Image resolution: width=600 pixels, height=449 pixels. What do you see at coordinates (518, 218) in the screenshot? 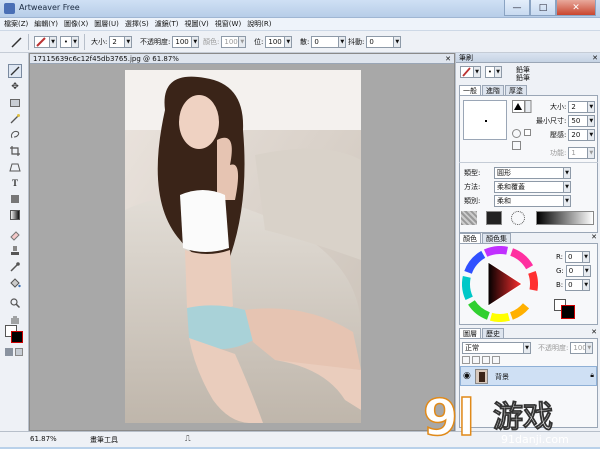
I see `shape-swatch` at bounding box center [518, 218].